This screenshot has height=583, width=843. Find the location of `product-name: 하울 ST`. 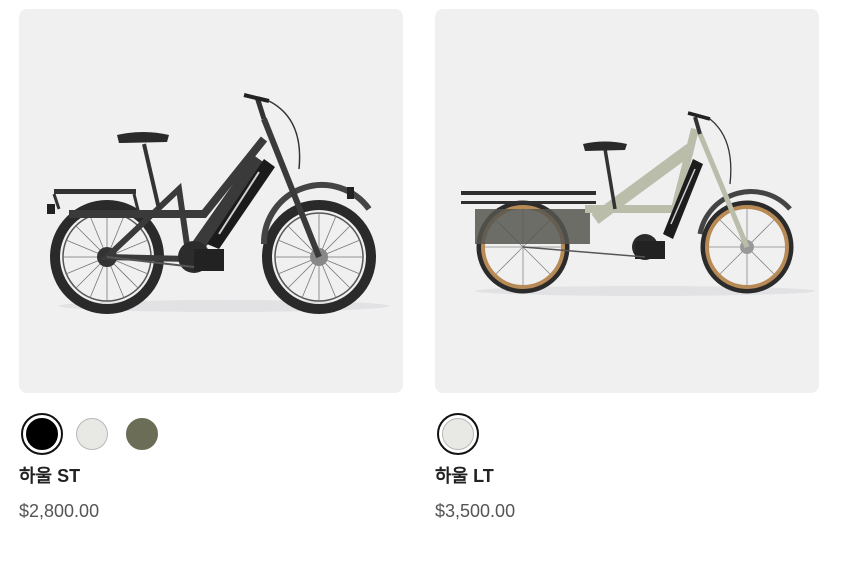

product-name: 하울 ST is located at coordinates (211, 476).